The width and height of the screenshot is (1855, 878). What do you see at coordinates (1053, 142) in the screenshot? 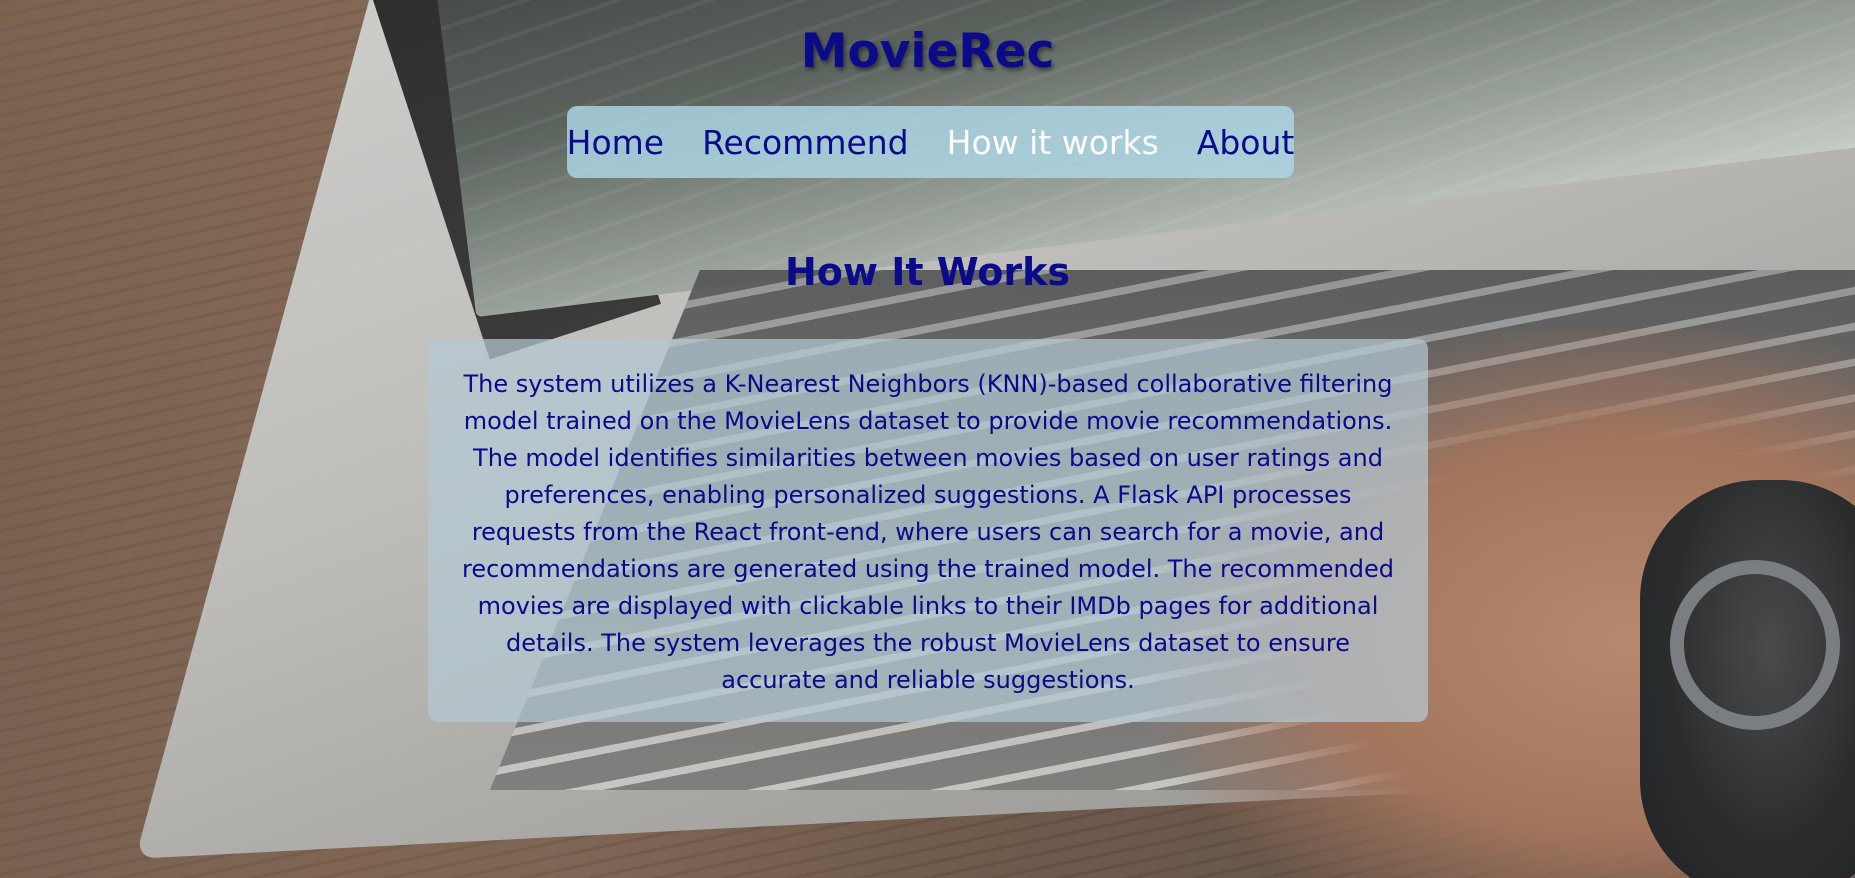
I see `nav-link-how-it-works: How it works` at bounding box center [1053, 142].